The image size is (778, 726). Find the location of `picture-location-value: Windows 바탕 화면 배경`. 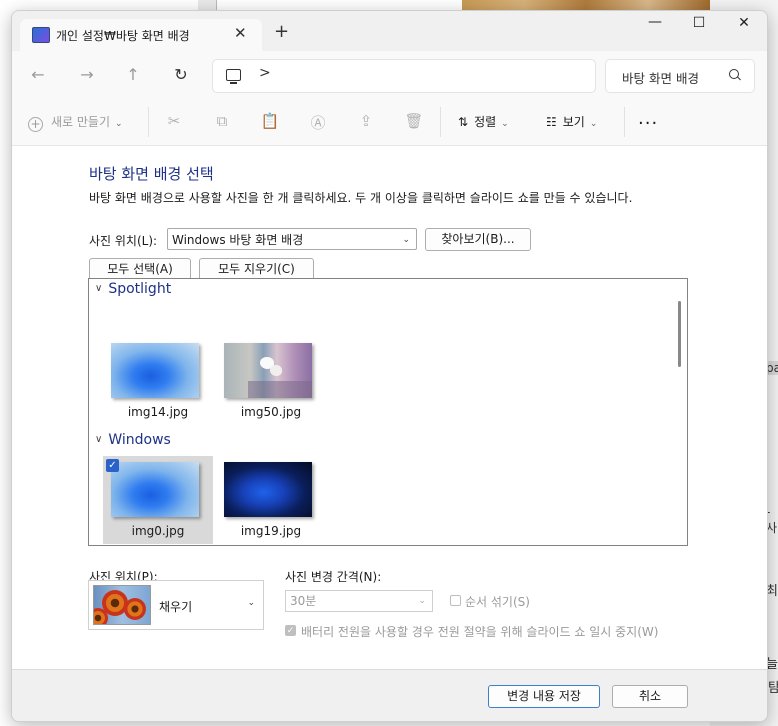

picture-location-value: Windows 바탕 화면 배경 is located at coordinates (238, 240).